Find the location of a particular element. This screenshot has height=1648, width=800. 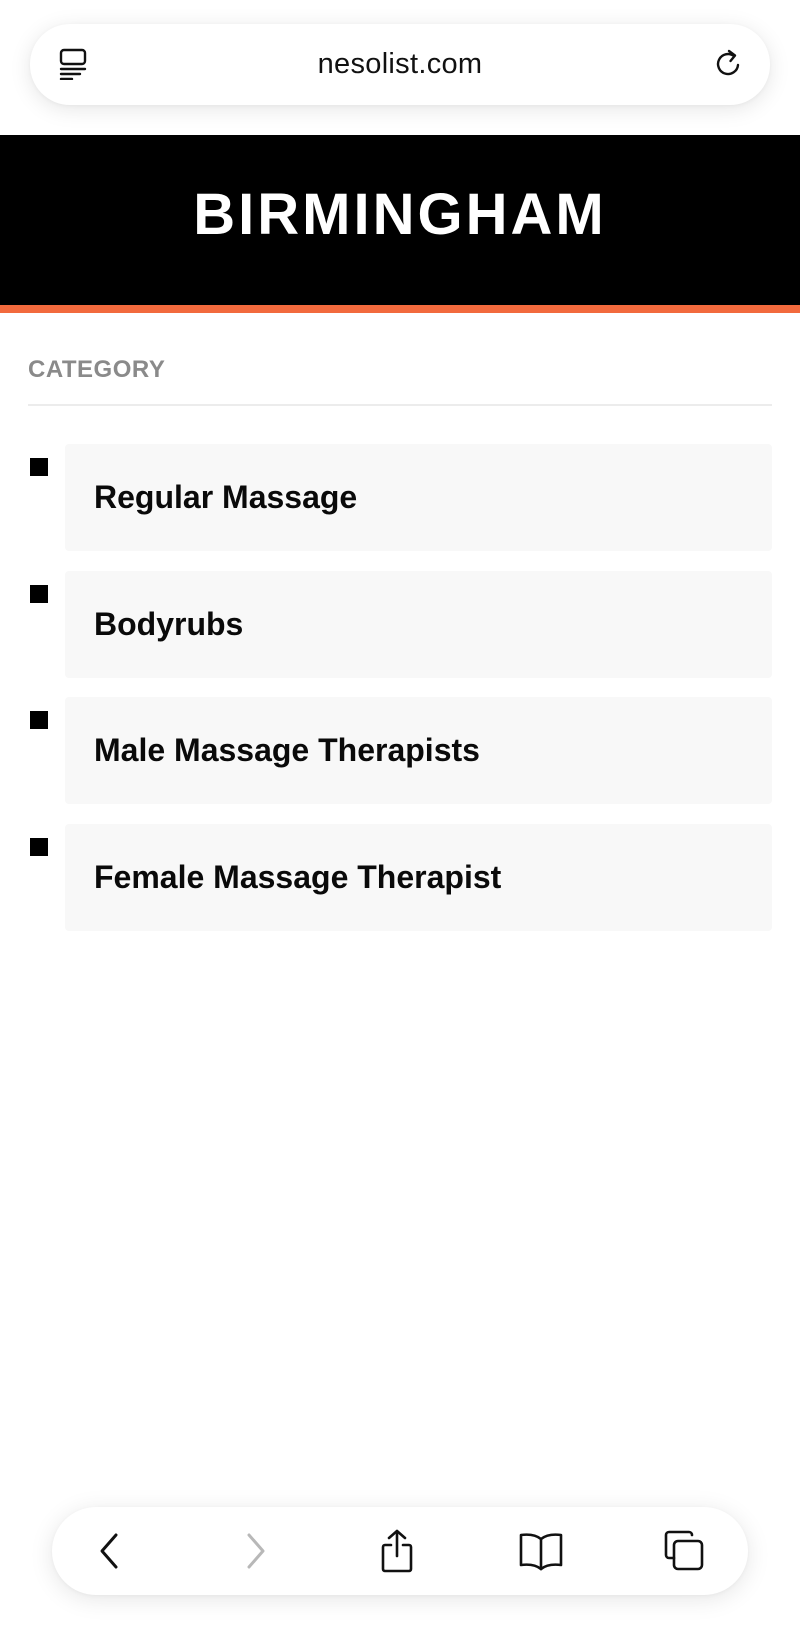

category-link-bodyrubs: Bodyrubs is located at coordinates (418, 624).